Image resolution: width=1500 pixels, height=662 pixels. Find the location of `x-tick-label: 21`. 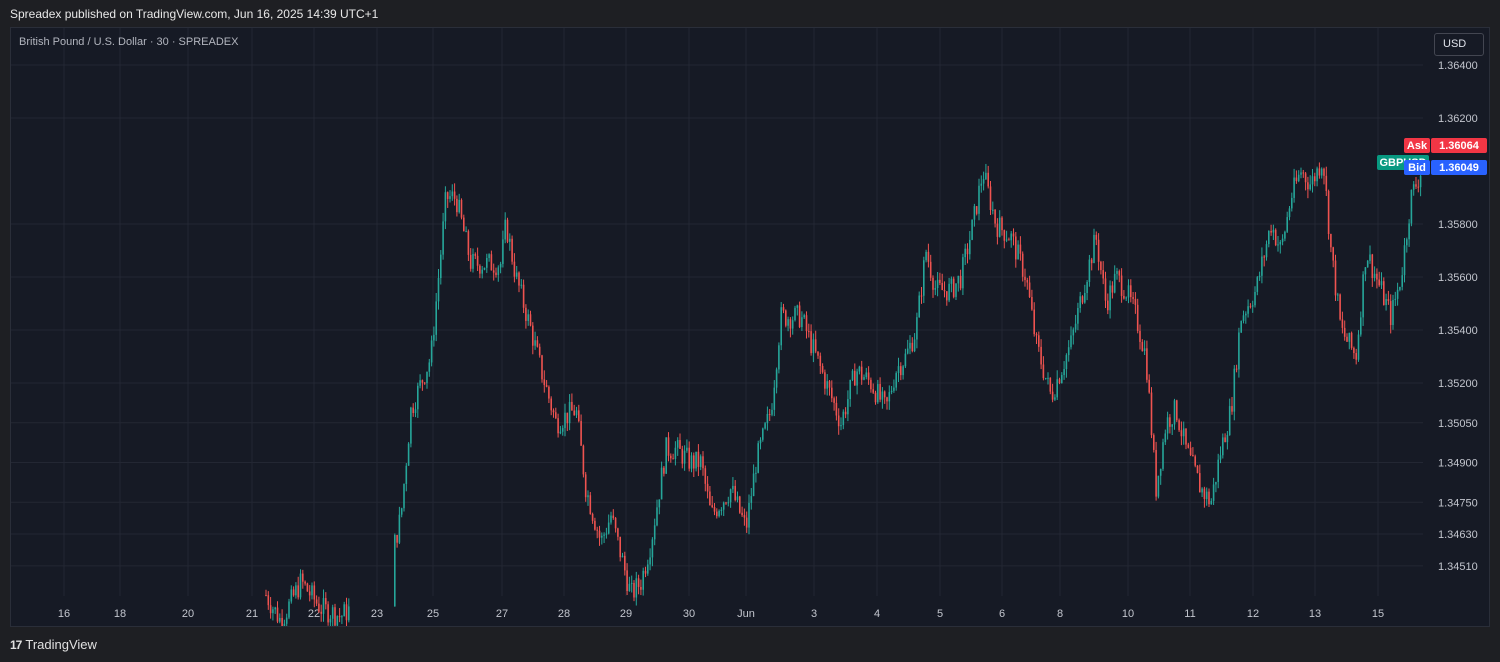

x-tick-label: 21 is located at coordinates (252, 614).